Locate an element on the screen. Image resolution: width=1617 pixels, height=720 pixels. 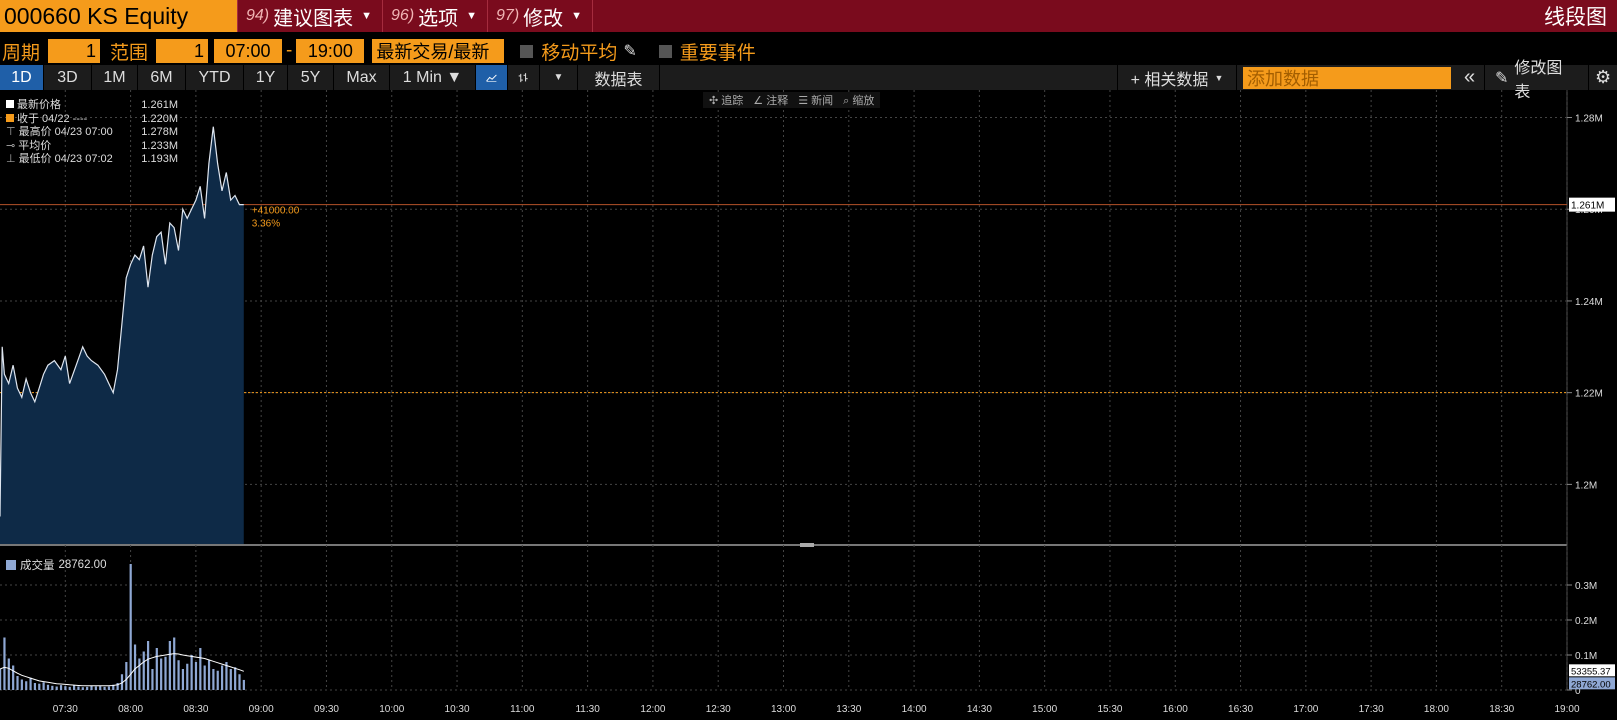
add-data-input: 添加数据 is located at coordinates (1347, 77).